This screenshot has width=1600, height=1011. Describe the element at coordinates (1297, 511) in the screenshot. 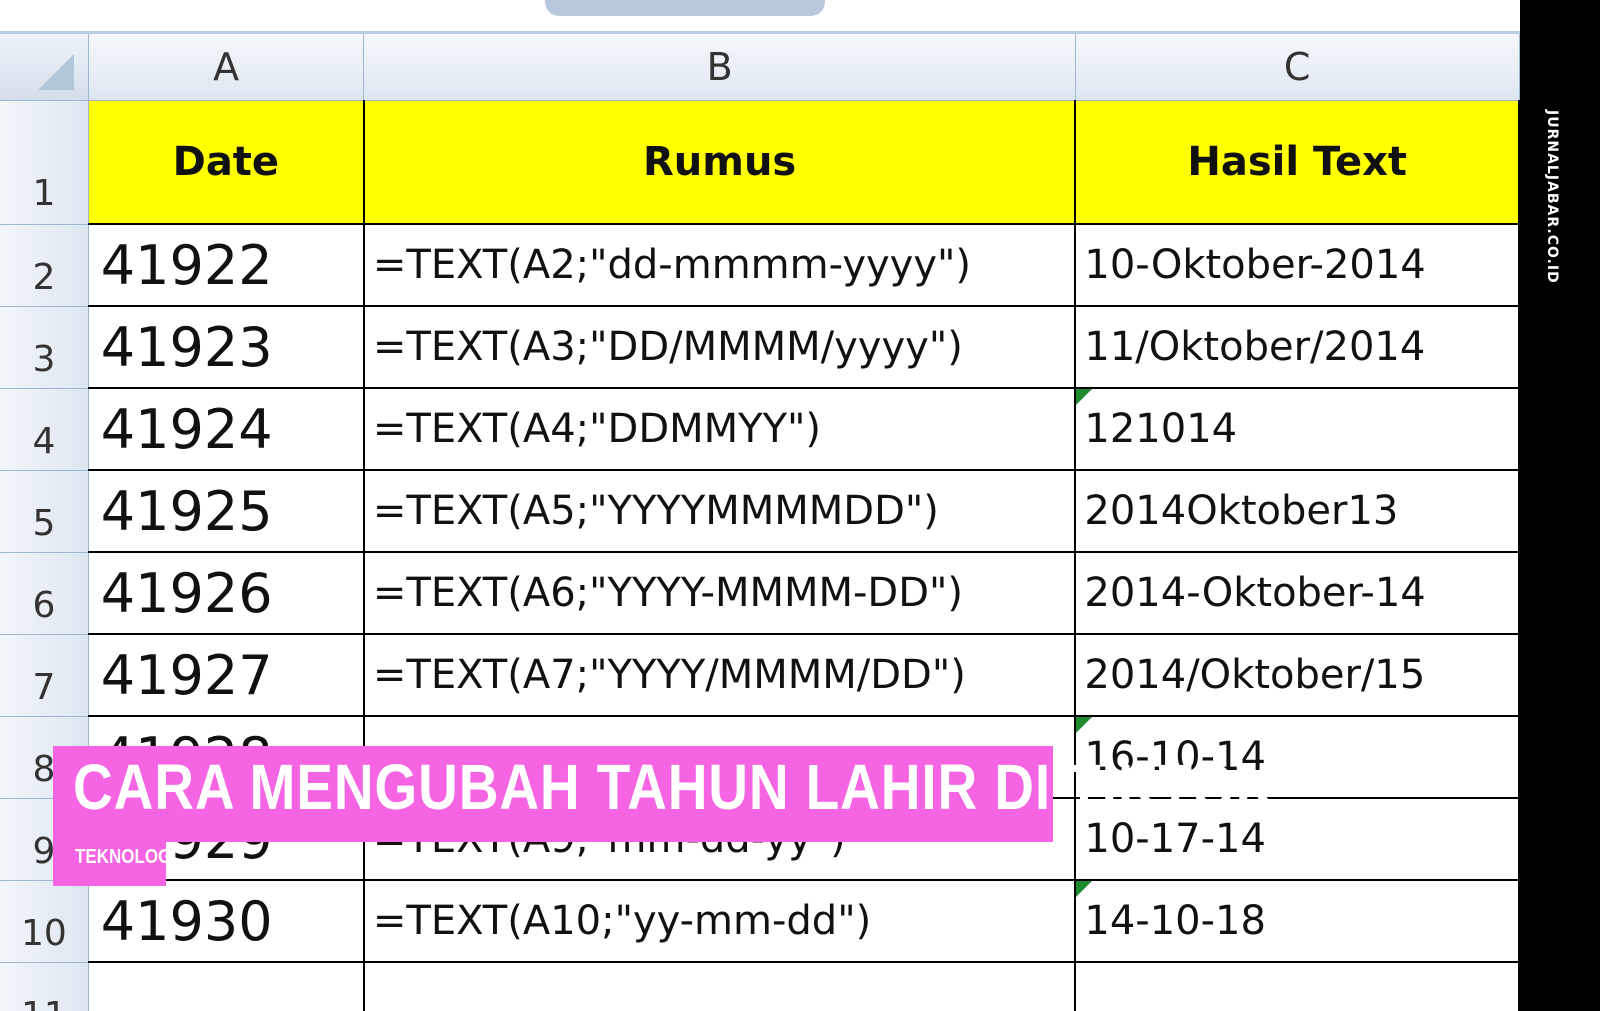

I see `result-cell: 2014Oktober13` at that location.